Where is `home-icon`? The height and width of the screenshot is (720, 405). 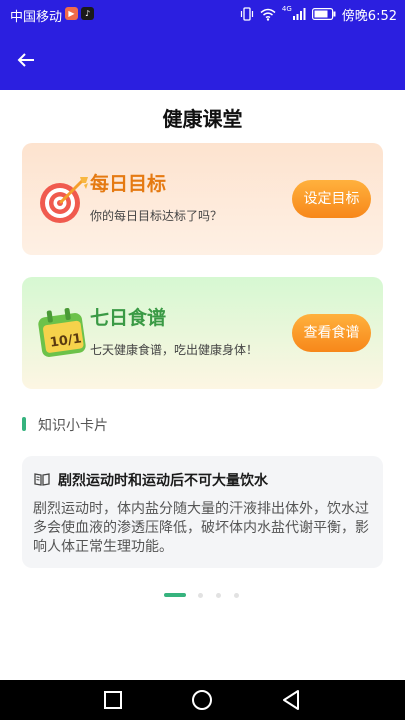
home-icon is located at coordinates (202, 700).